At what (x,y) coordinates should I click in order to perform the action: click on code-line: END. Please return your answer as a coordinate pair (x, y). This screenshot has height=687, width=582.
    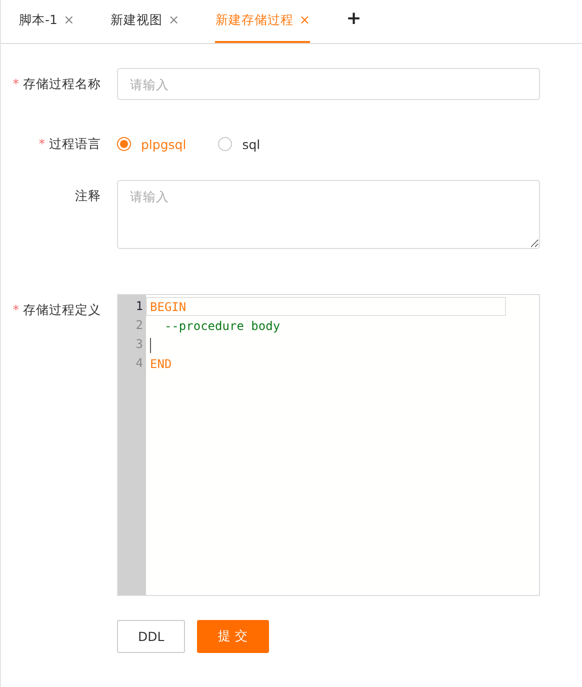
    Looking at the image, I should click on (161, 364).